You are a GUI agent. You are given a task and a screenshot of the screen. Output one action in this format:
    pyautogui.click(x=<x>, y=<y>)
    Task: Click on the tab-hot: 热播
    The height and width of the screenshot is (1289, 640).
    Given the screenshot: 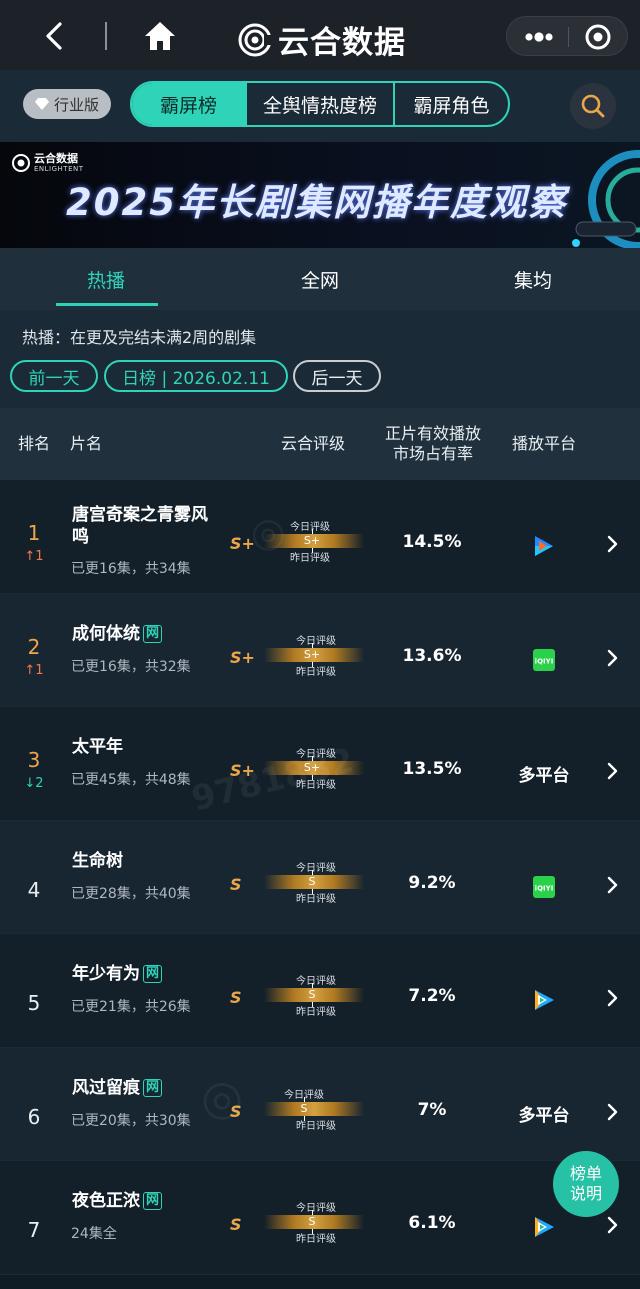 What is the action you would take?
    pyautogui.click(x=106, y=279)
    